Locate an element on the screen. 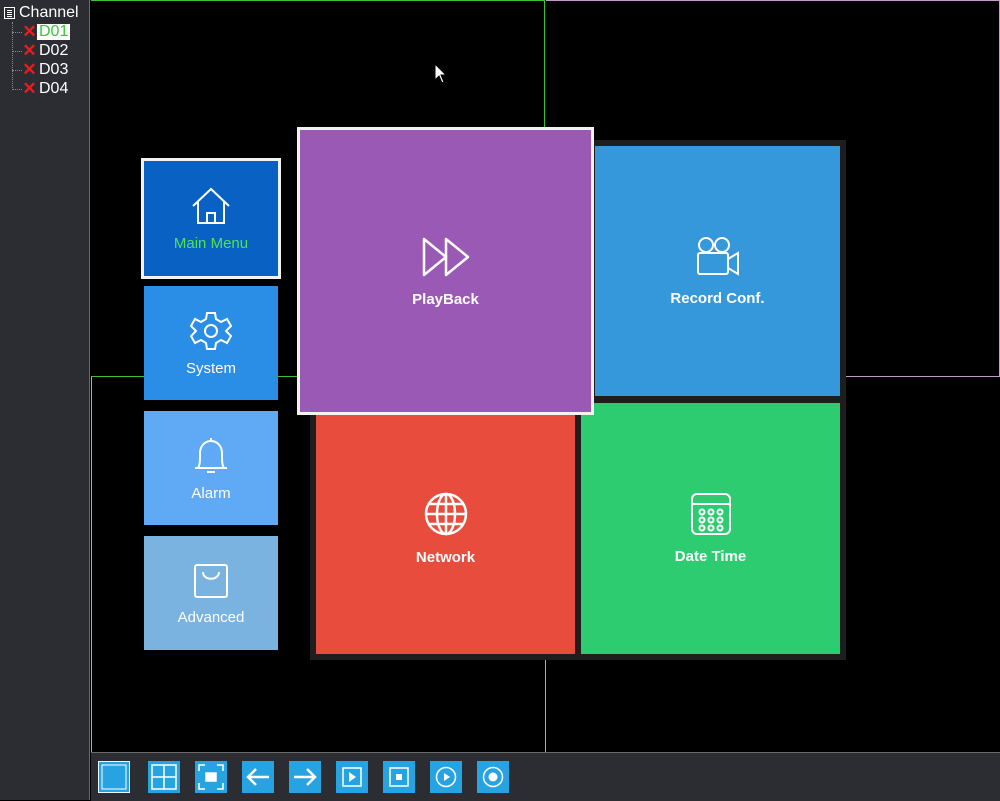 The width and height of the screenshot is (1000, 801). quad-grid-icon is located at coordinates (164, 777).